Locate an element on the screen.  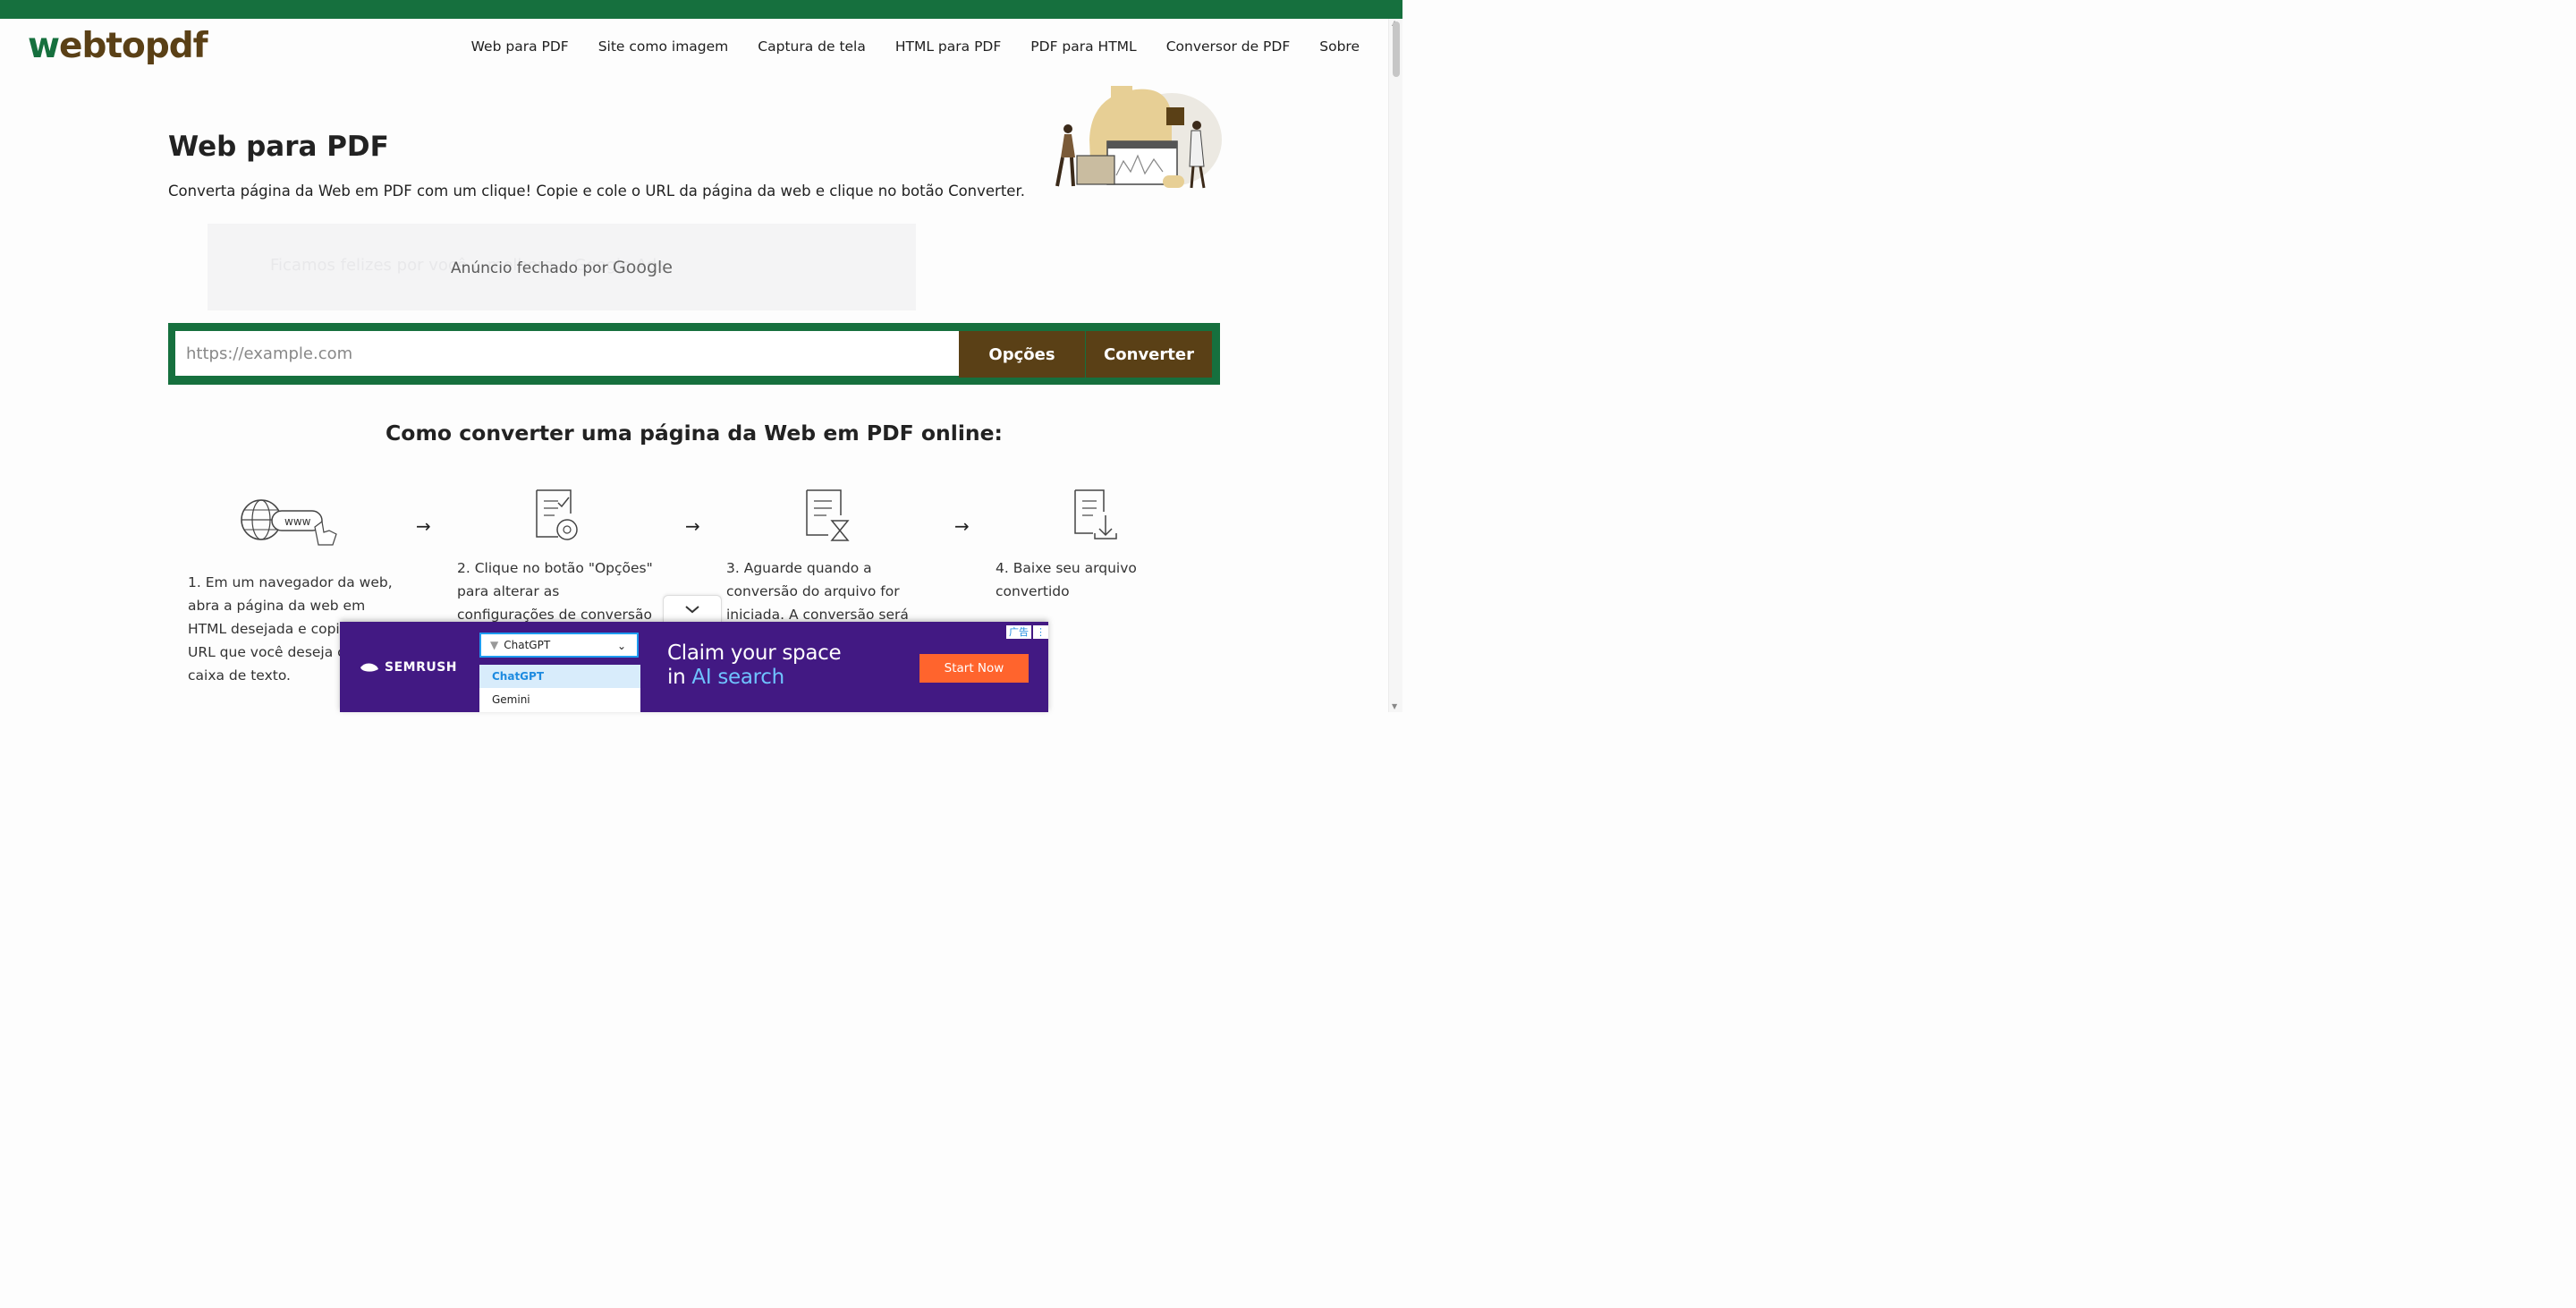
option-chatgpt: ChatGPT is located at coordinates (559, 676).